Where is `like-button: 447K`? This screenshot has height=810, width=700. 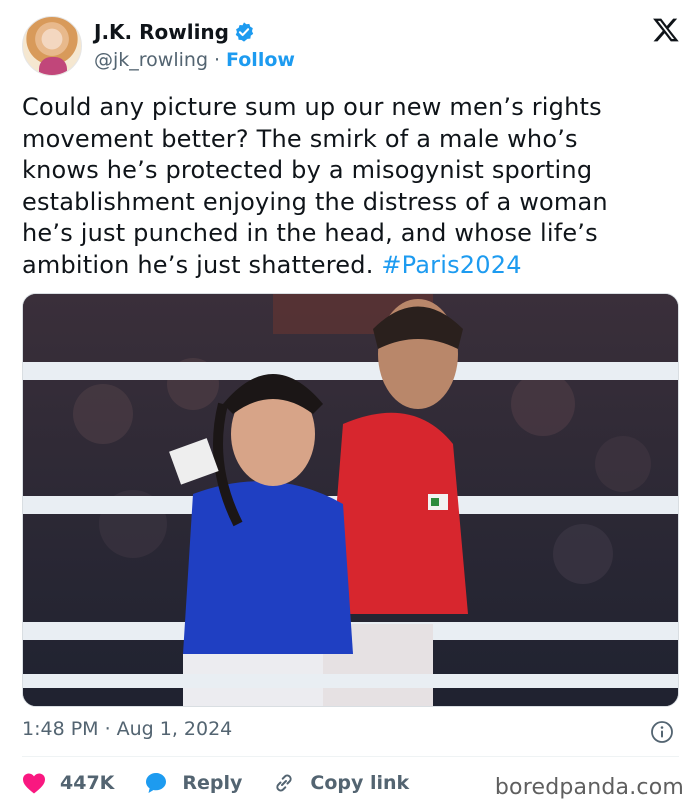 like-button: 447K is located at coordinates (68, 783).